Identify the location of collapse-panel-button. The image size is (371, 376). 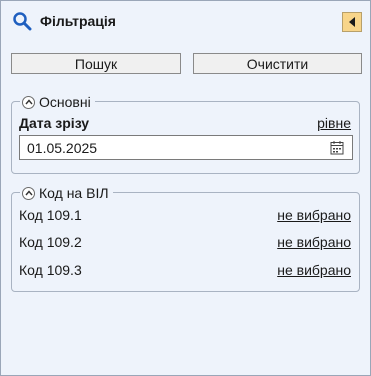
(352, 22).